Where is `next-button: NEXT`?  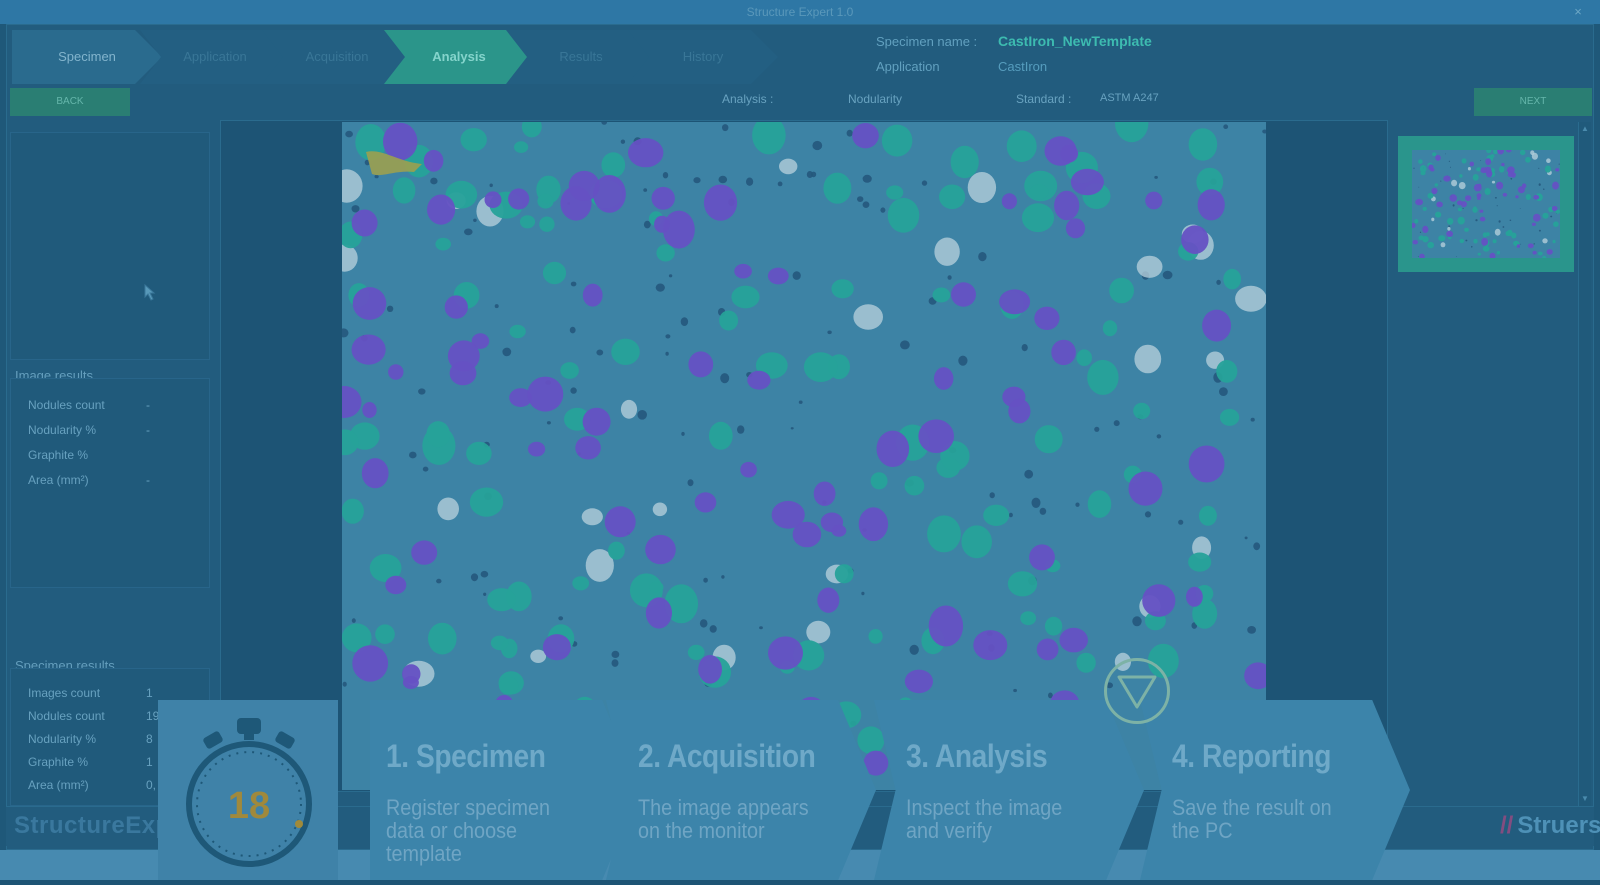
next-button: NEXT is located at coordinates (1533, 102).